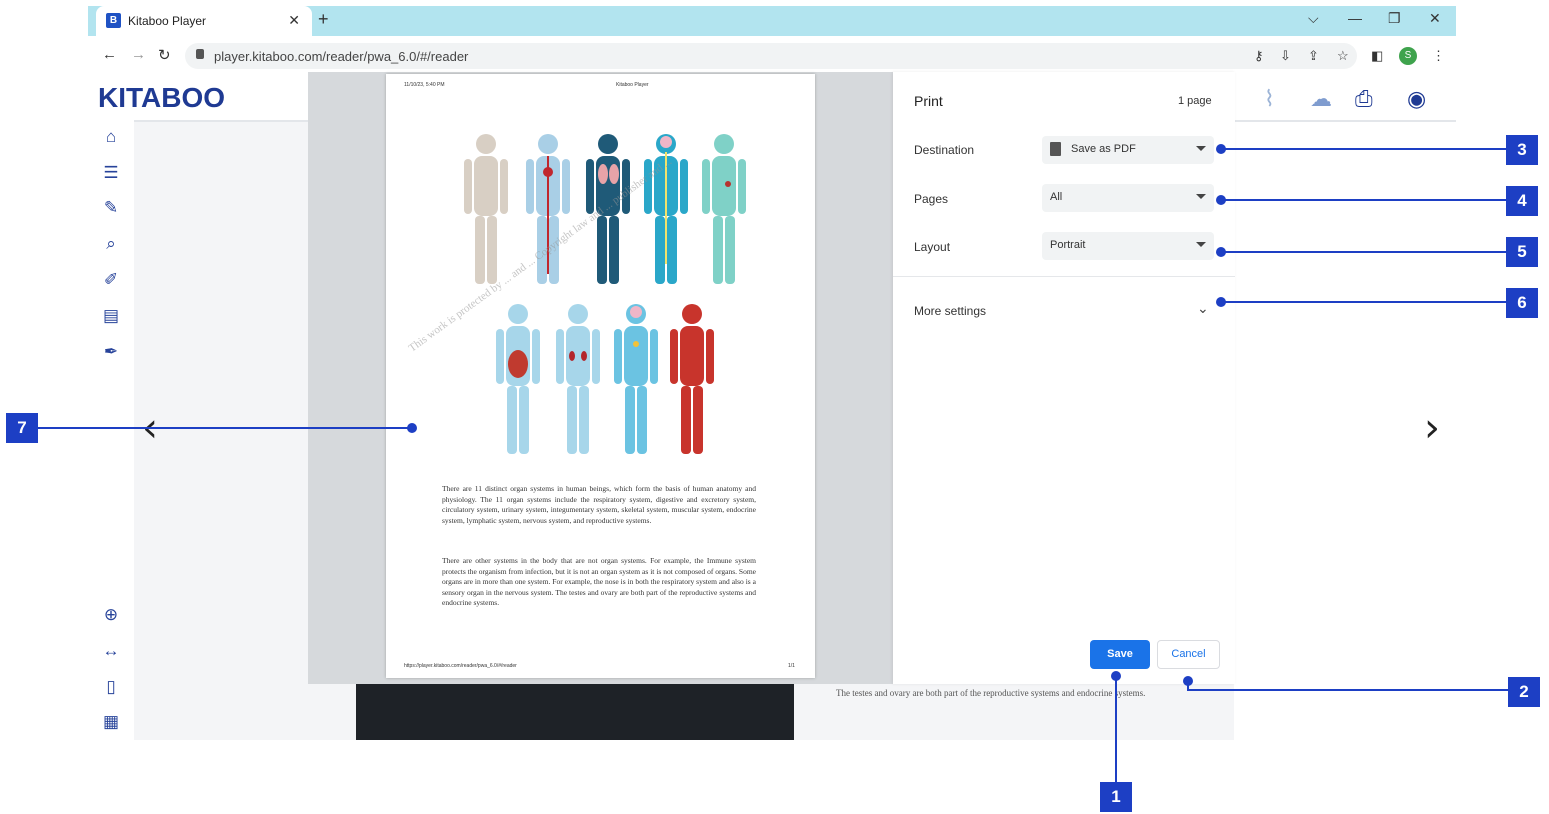 The image size is (1549, 814). Describe the element at coordinates (1524, 692) in the screenshot. I see `annotation-badge-2: 2` at that location.